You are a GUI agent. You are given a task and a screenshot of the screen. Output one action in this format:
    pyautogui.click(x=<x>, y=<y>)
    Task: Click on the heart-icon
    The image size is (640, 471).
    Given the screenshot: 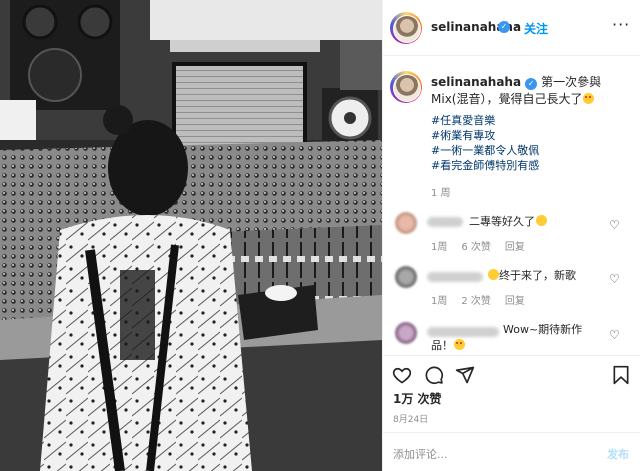 What is the action you would take?
    pyautogui.click(x=402, y=375)
    